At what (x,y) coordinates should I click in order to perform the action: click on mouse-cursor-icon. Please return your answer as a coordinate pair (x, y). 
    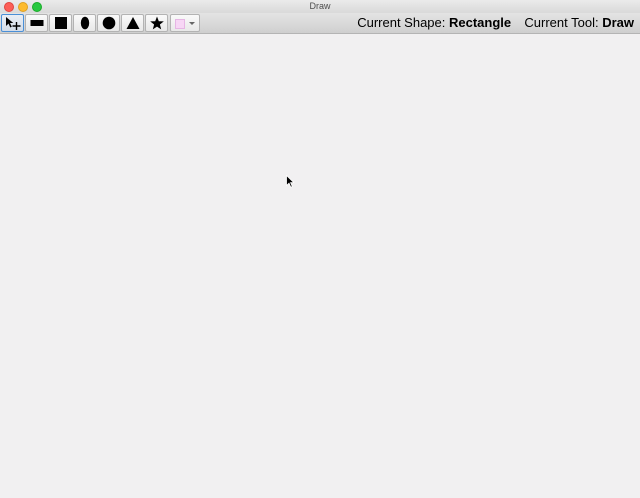
    Looking at the image, I should click on (290, 181).